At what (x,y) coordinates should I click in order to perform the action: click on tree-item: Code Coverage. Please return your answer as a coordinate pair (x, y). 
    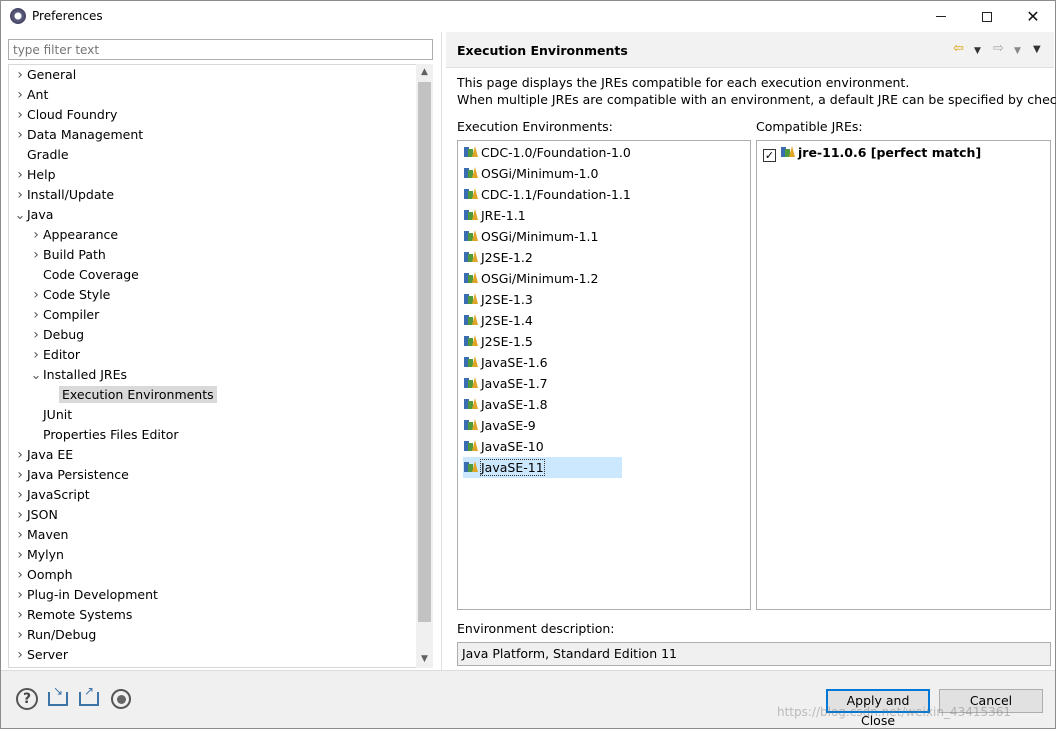
    Looking at the image, I should click on (84, 275).